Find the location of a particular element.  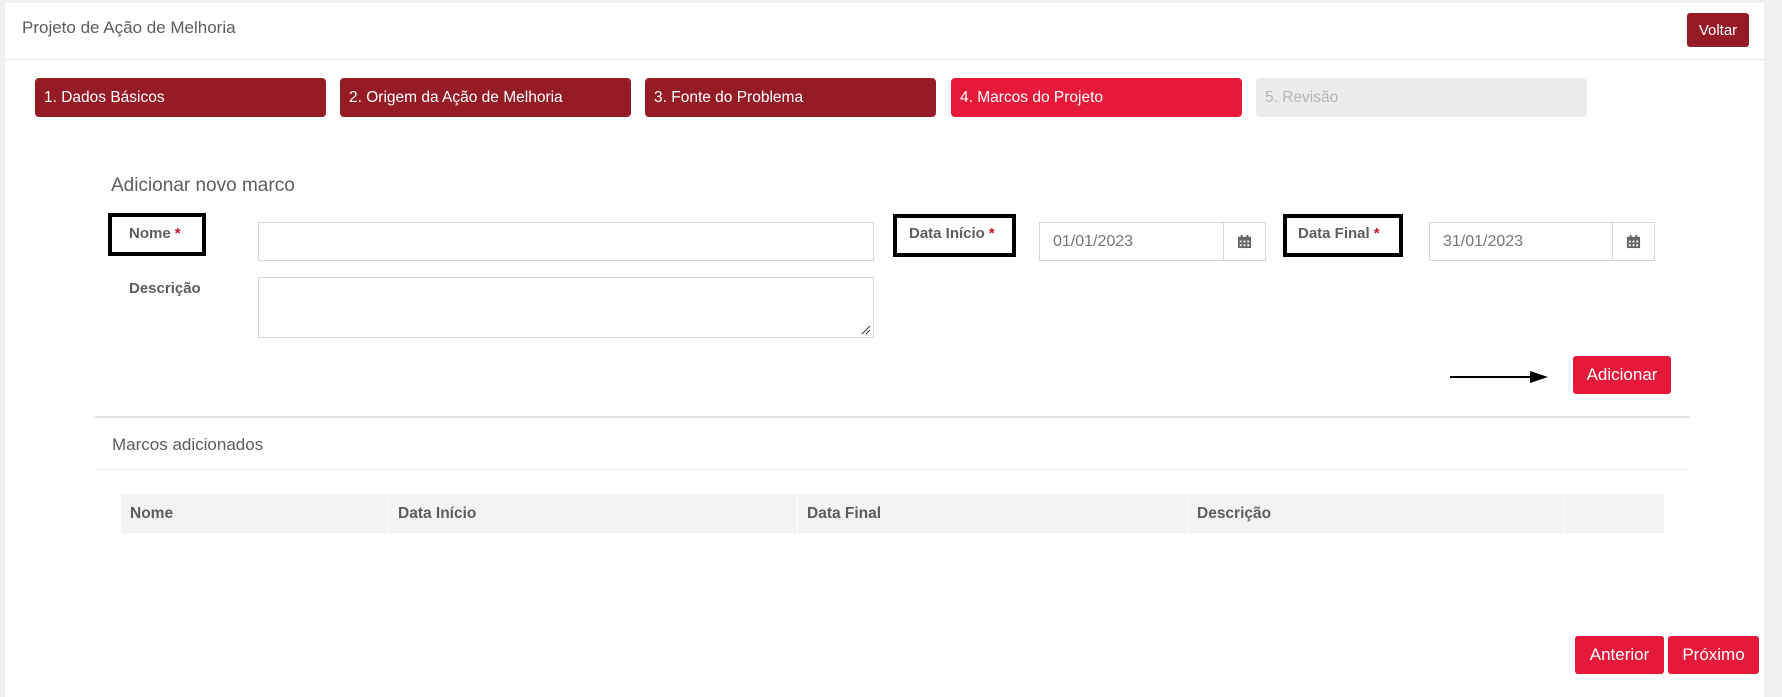

nome-input is located at coordinates (566, 241).